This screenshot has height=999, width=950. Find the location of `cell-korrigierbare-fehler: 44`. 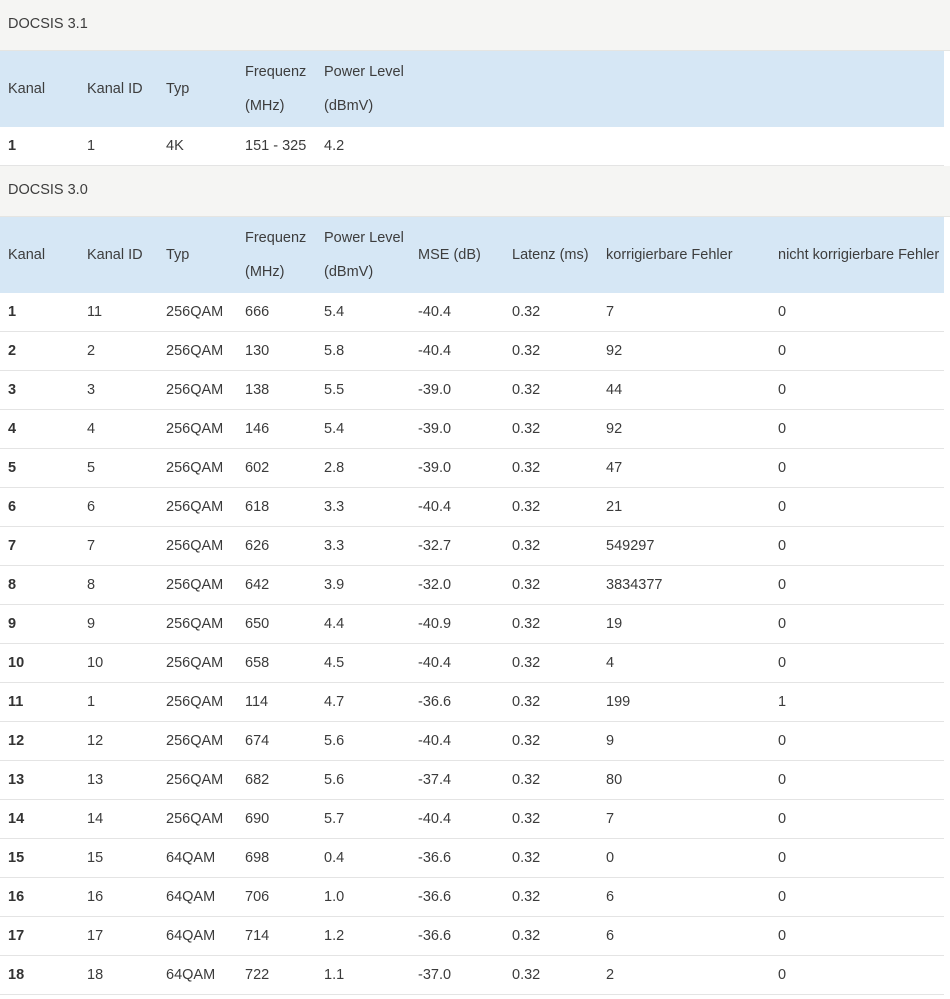

cell-korrigierbare-fehler: 44 is located at coordinates (684, 390).